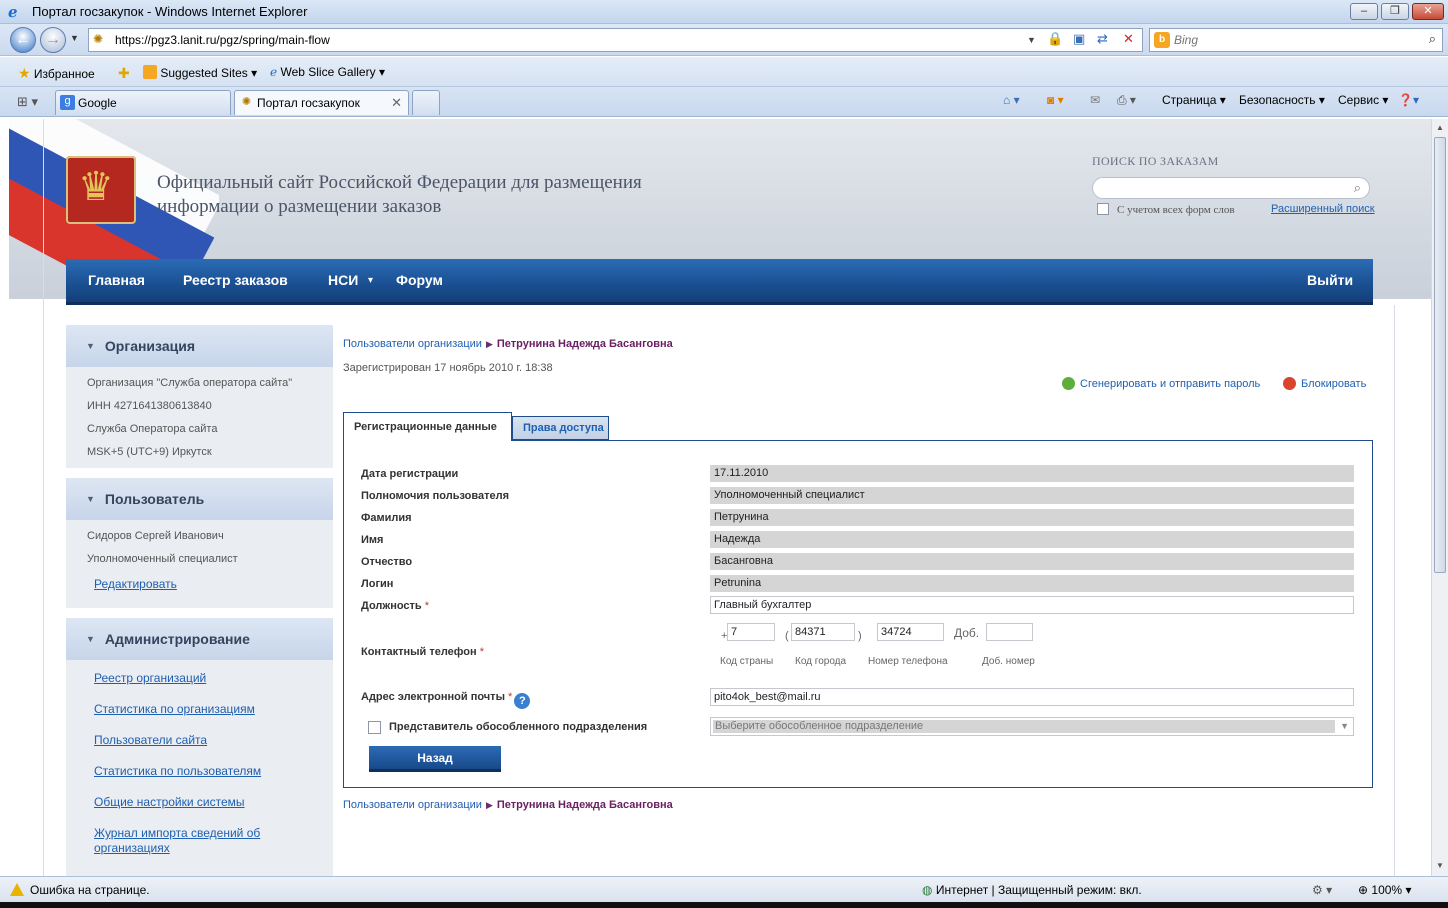  What do you see at coordinates (410, 474) in the screenshot?
I see `field-label-reg-date: Дата регистрации` at bounding box center [410, 474].